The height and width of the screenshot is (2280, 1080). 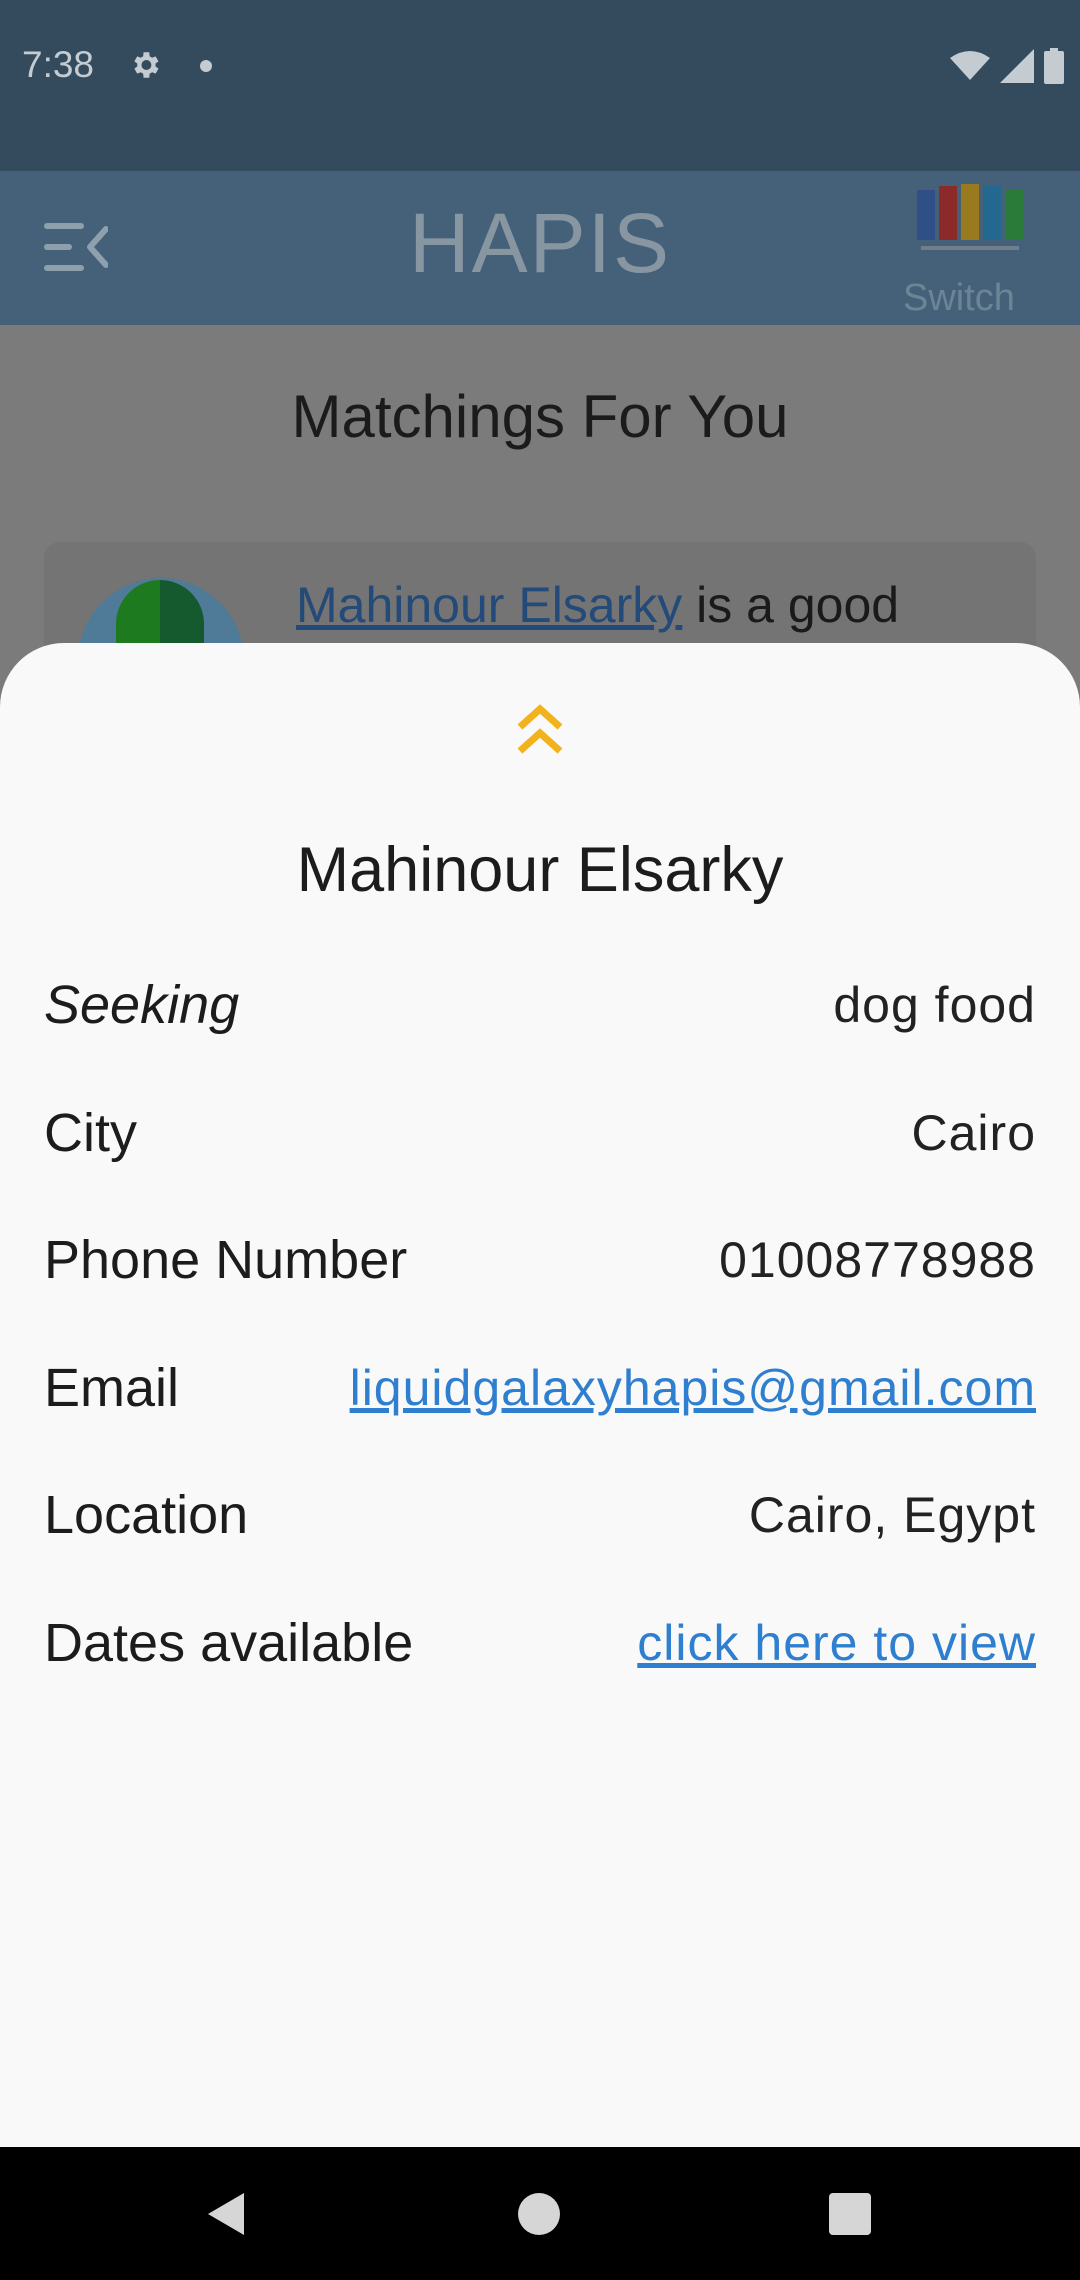 I want to click on phone-label: Phone Number, so click(x=226, y=1260).